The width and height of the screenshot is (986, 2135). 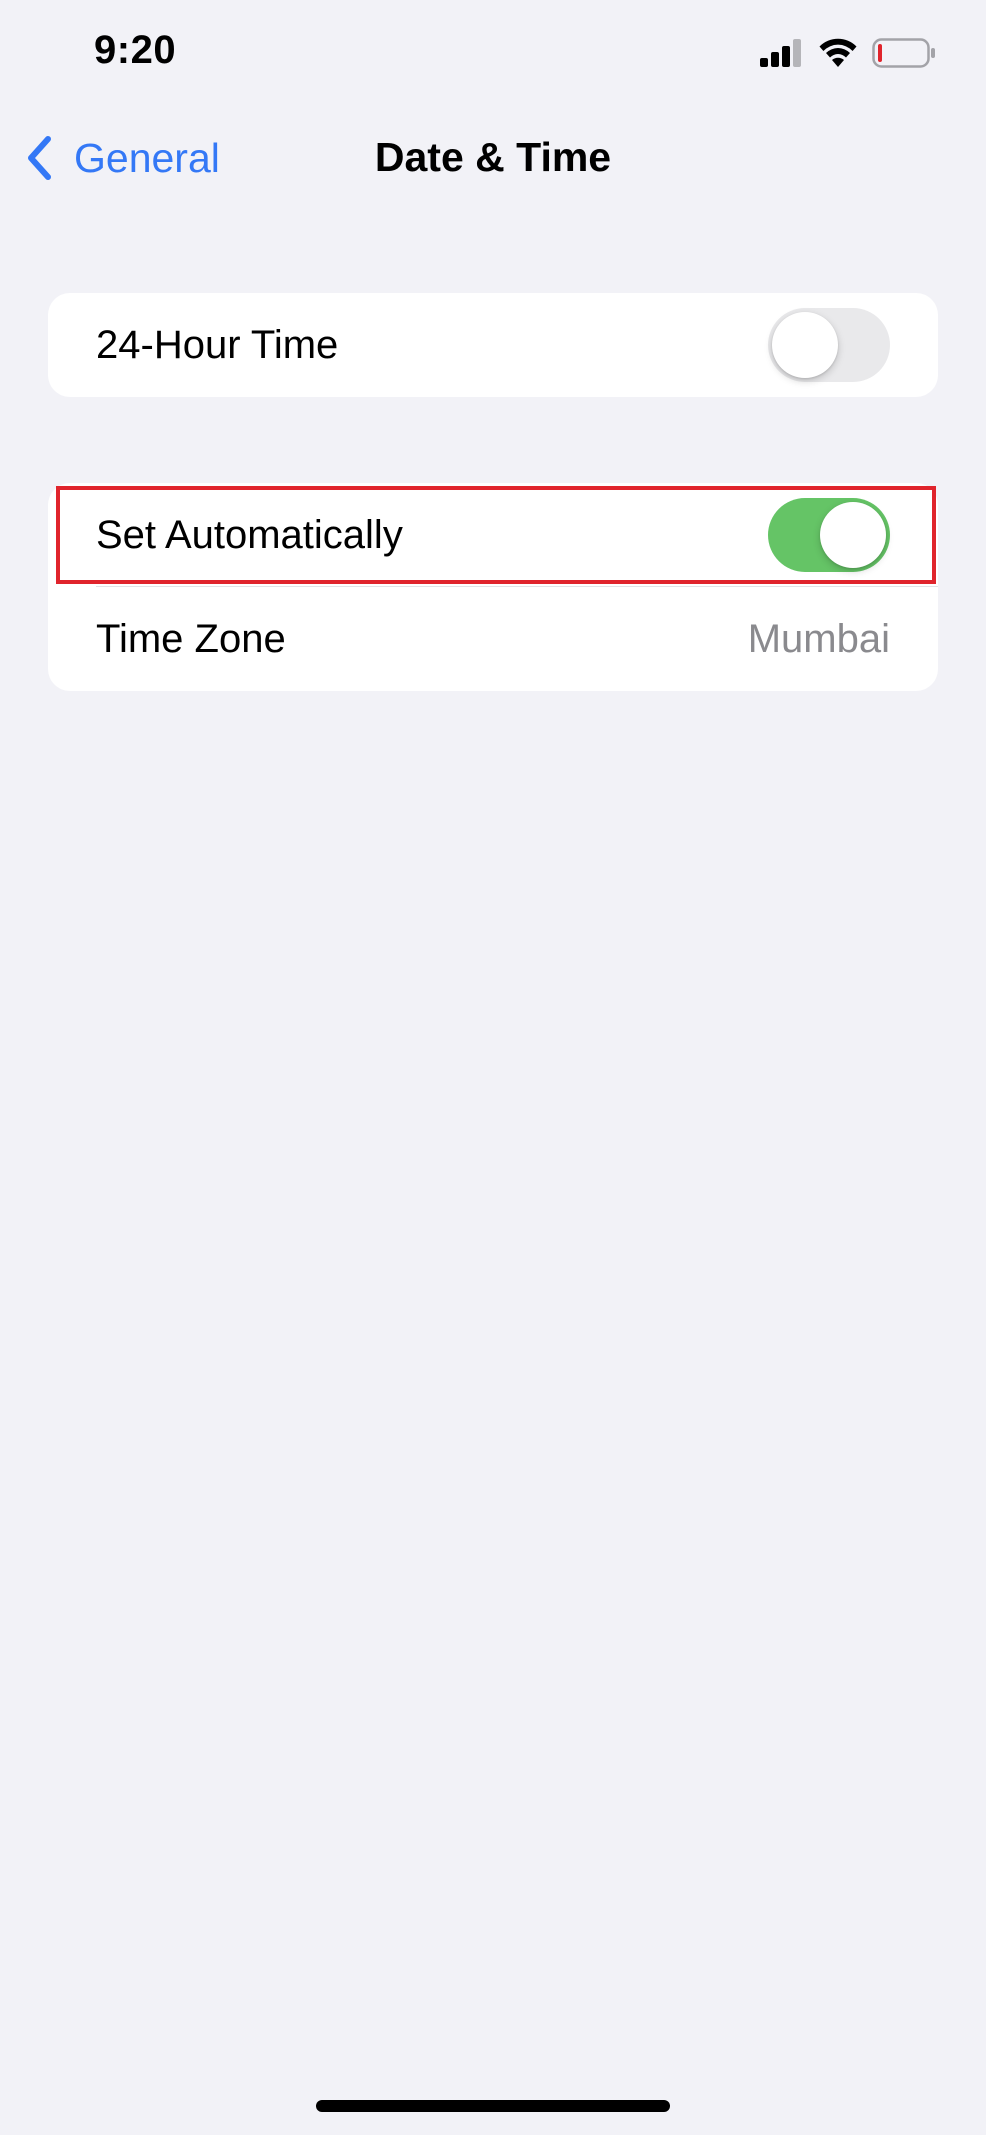 I want to click on row-set-automatically: Set Automatically, so click(x=493, y=535).